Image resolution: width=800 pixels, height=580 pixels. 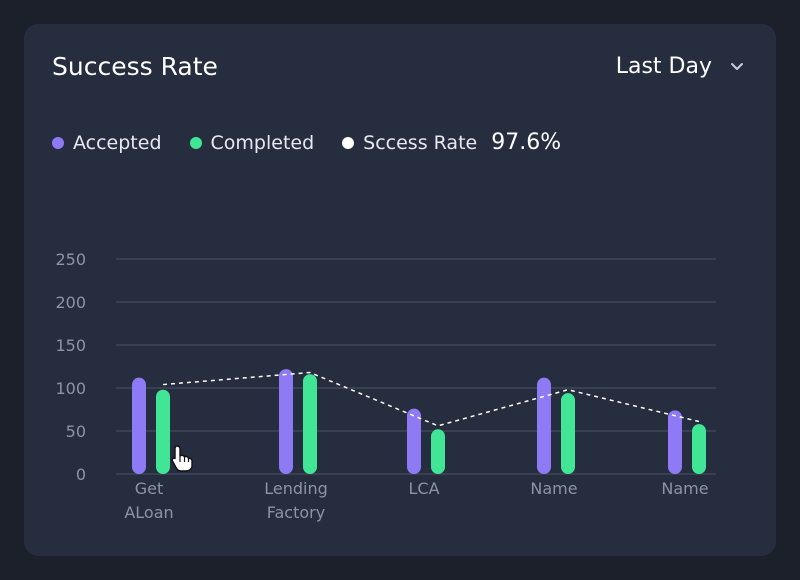 I want to click on y-tick-label: 100, so click(x=70, y=388).